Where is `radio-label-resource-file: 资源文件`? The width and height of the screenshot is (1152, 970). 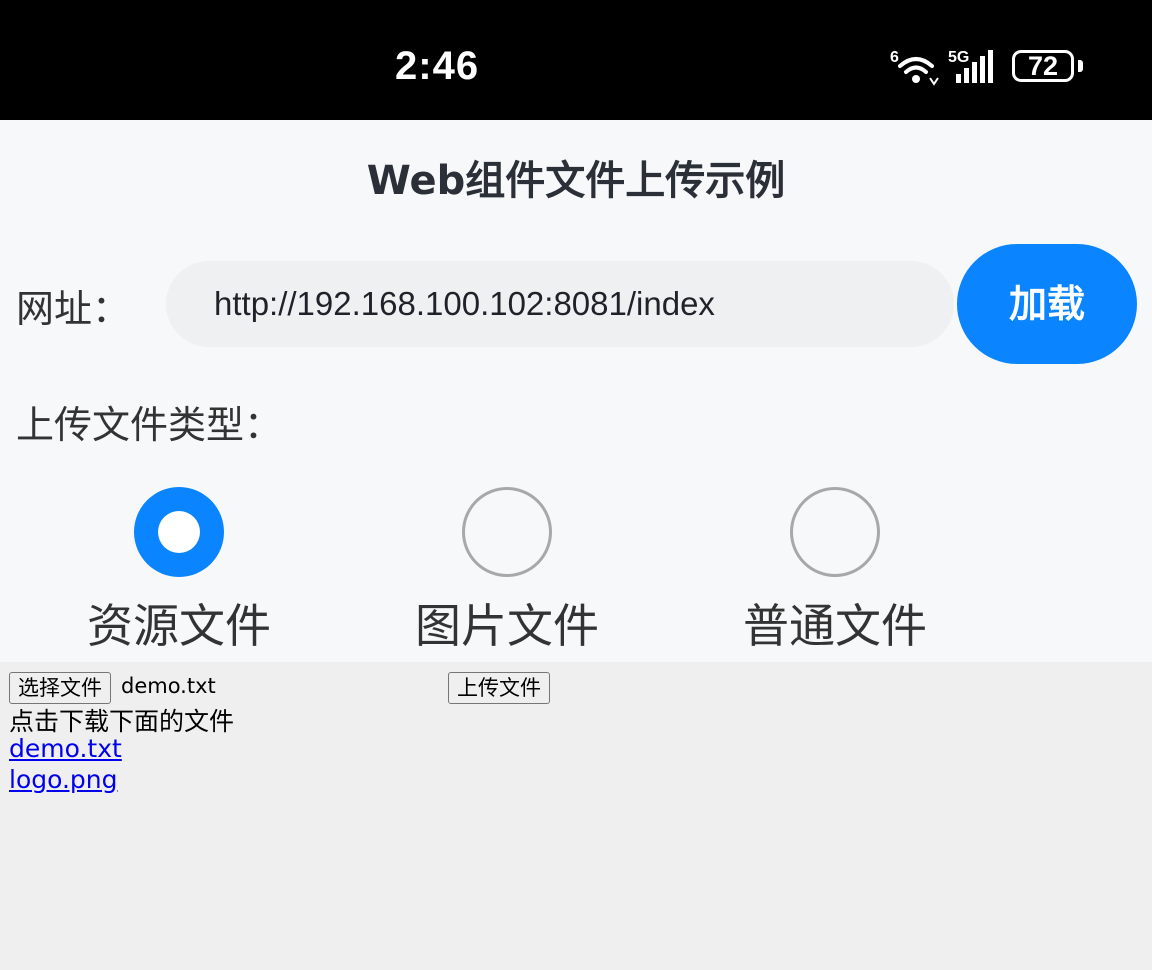 radio-label-resource-file: 资源文件 is located at coordinates (179, 623).